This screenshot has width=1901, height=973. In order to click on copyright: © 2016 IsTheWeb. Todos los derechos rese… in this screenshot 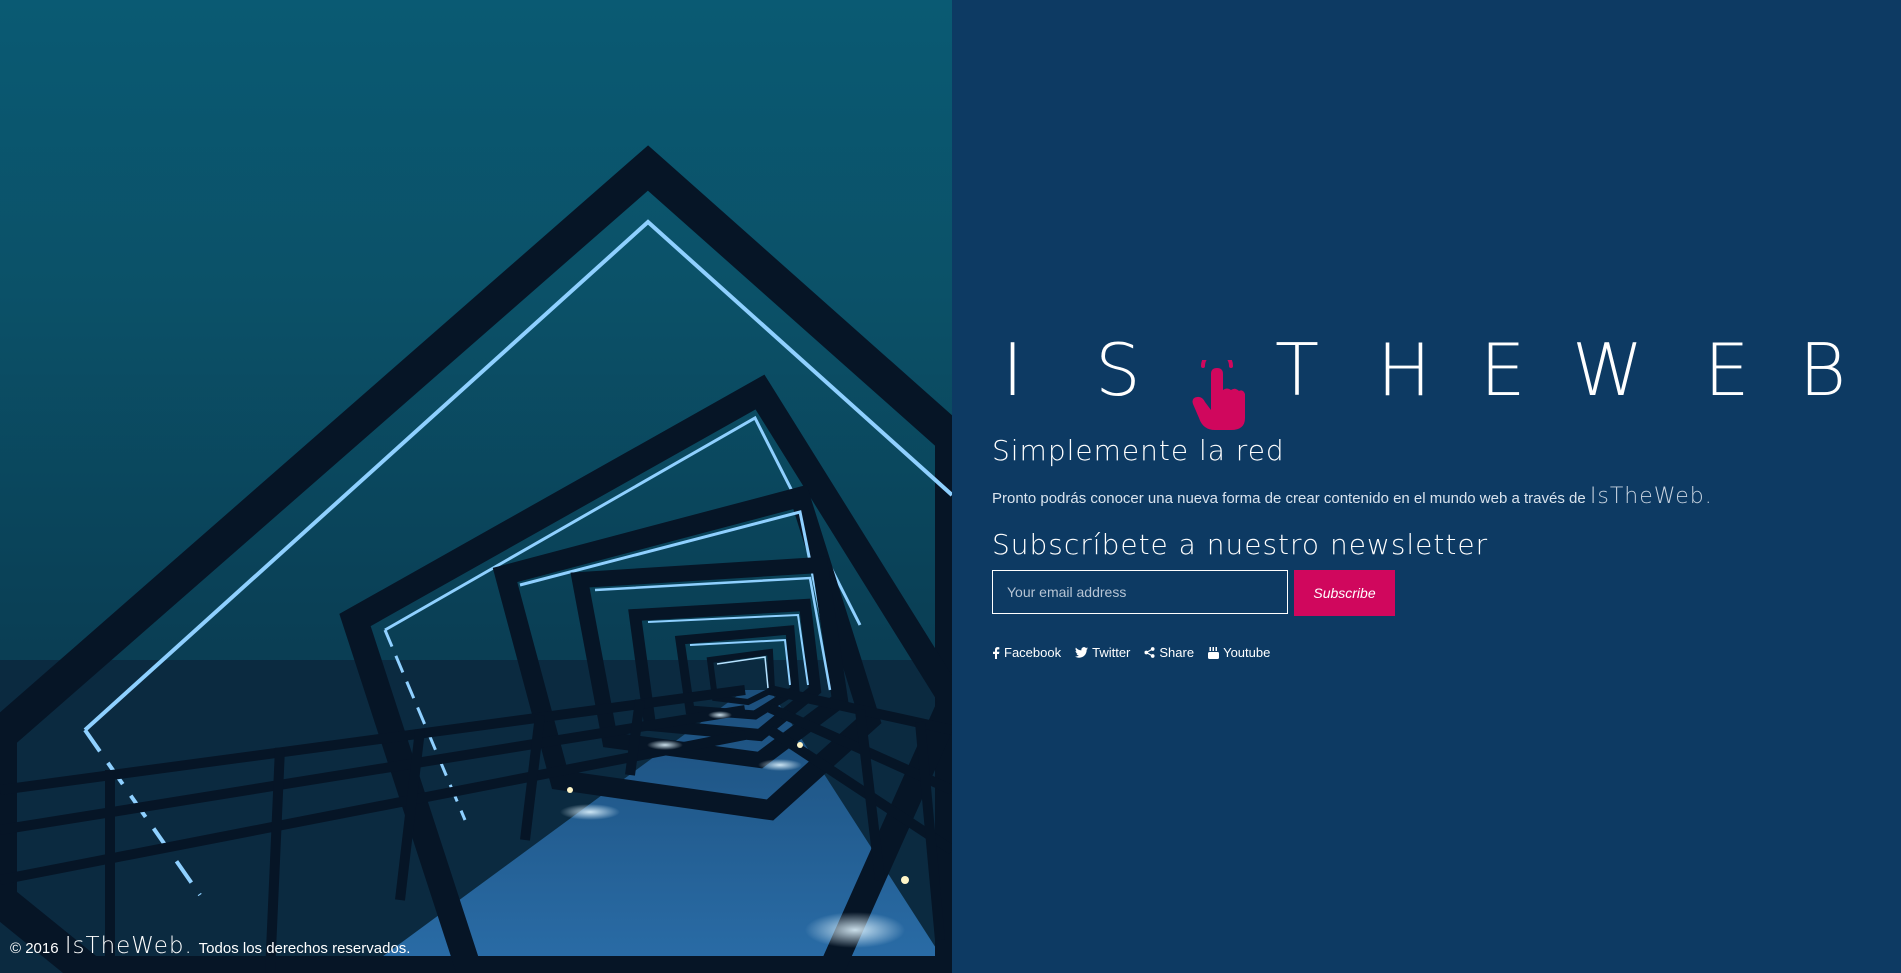, I will do `click(210, 946)`.